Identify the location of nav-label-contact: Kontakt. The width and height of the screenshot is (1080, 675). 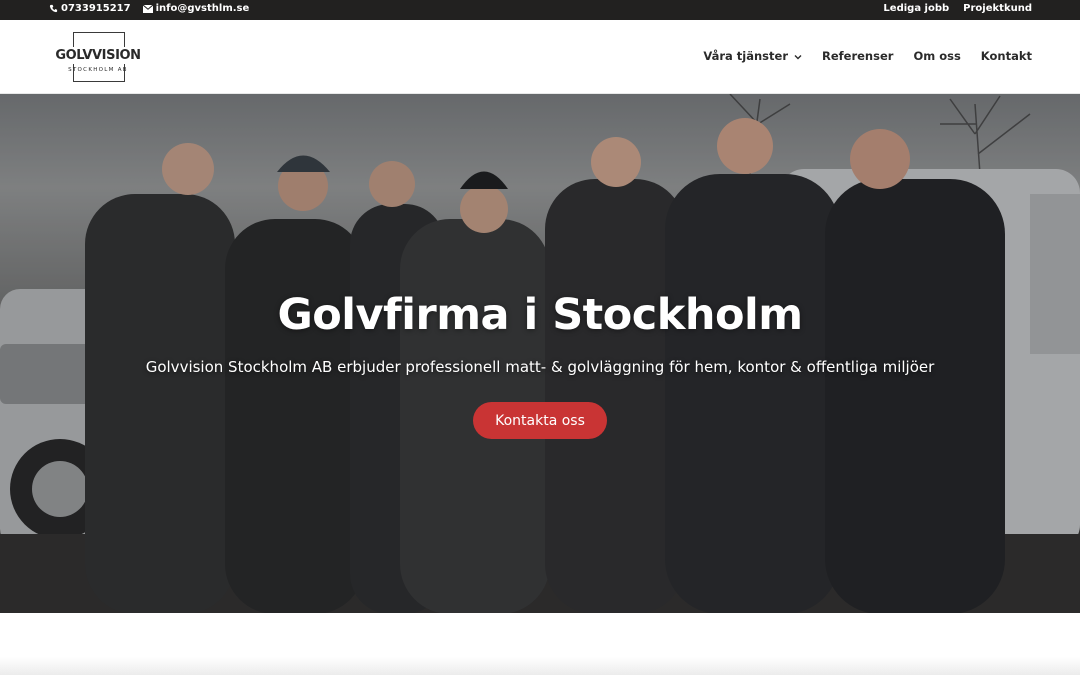
(1006, 56).